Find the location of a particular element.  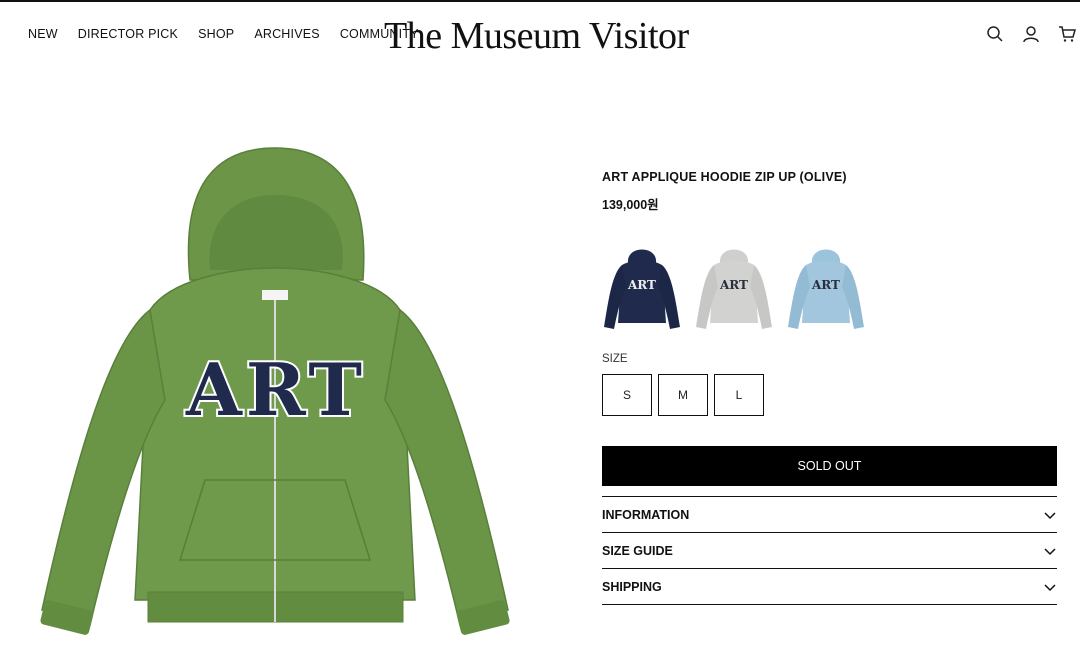

size-option-l: L is located at coordinates (739, 395).